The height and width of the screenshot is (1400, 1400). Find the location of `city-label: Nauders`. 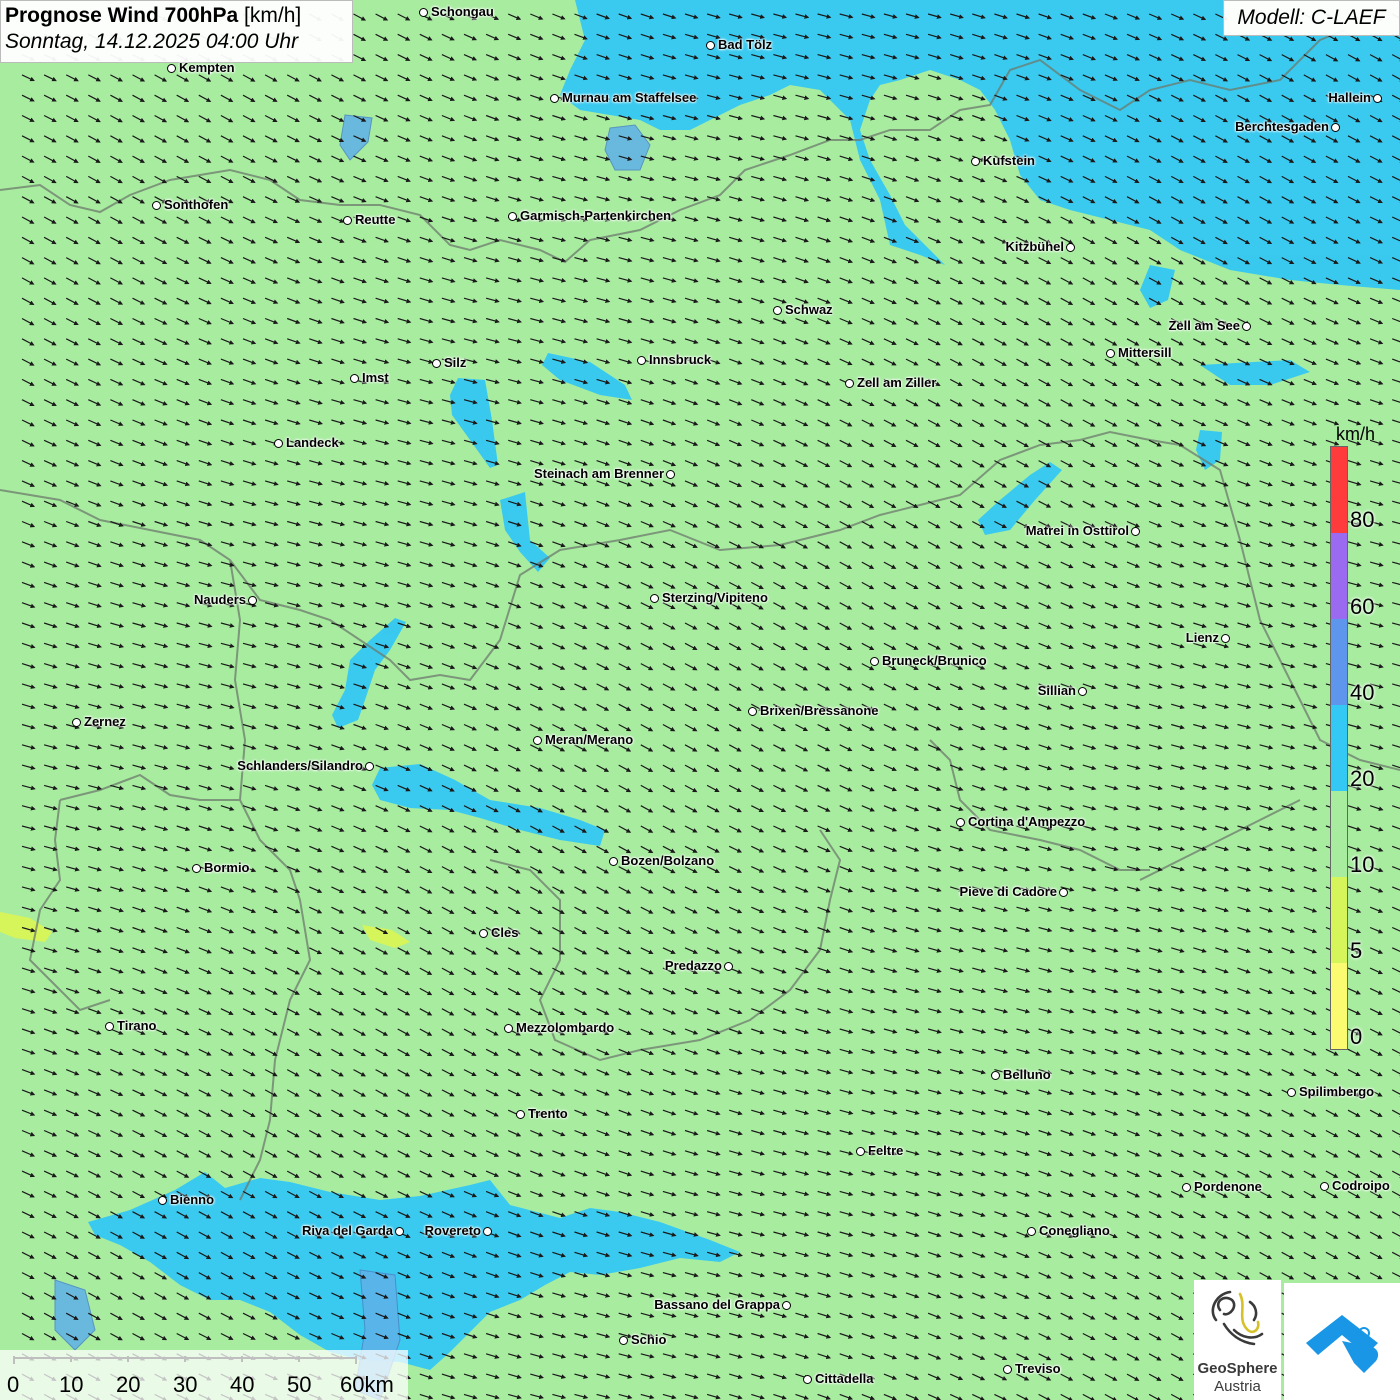

city-label: Nauders is located at coordinates (219, 599).